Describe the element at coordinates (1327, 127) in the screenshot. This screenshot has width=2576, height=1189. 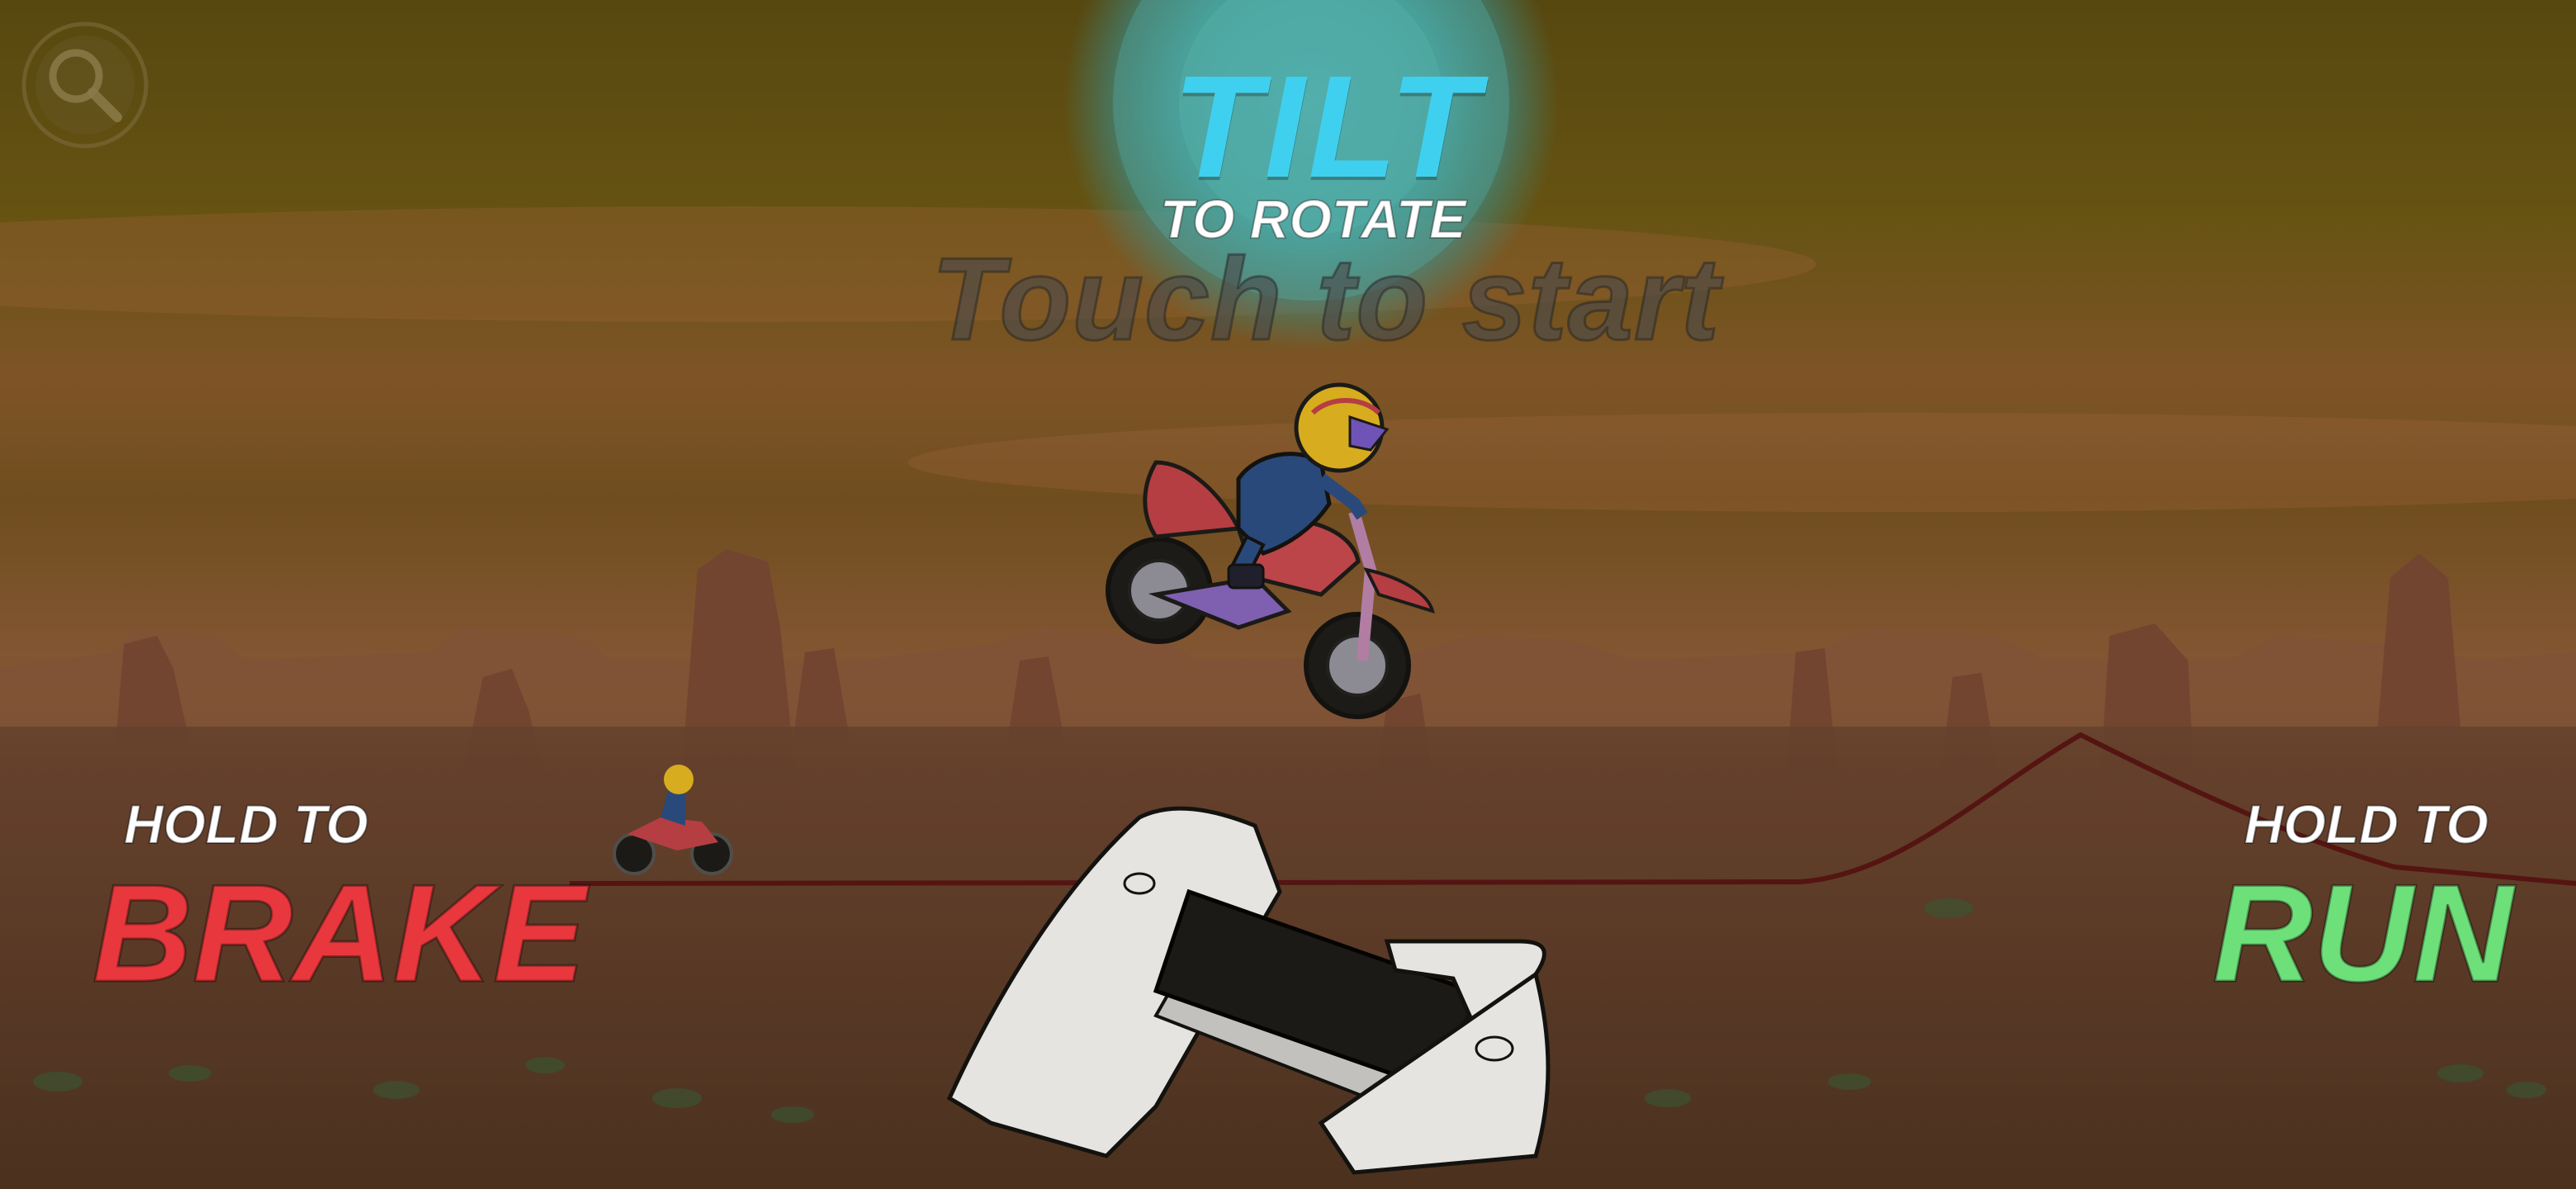
I see `tilt-title: TILT` at that location.